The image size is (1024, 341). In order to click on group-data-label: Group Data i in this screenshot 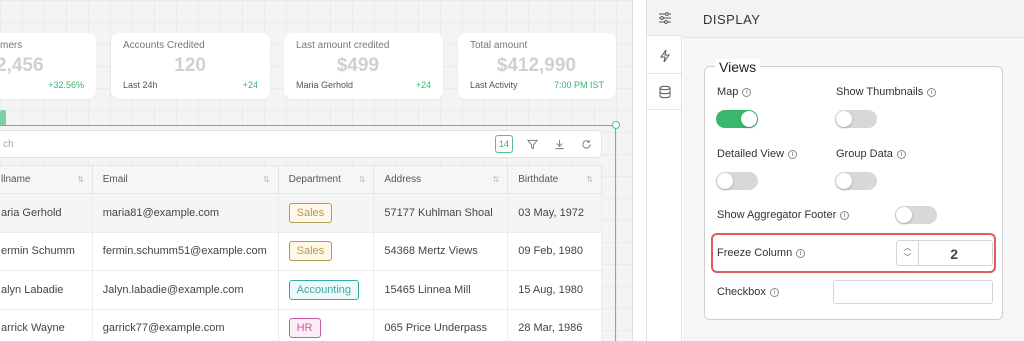, I will do `click(871, 154)`.